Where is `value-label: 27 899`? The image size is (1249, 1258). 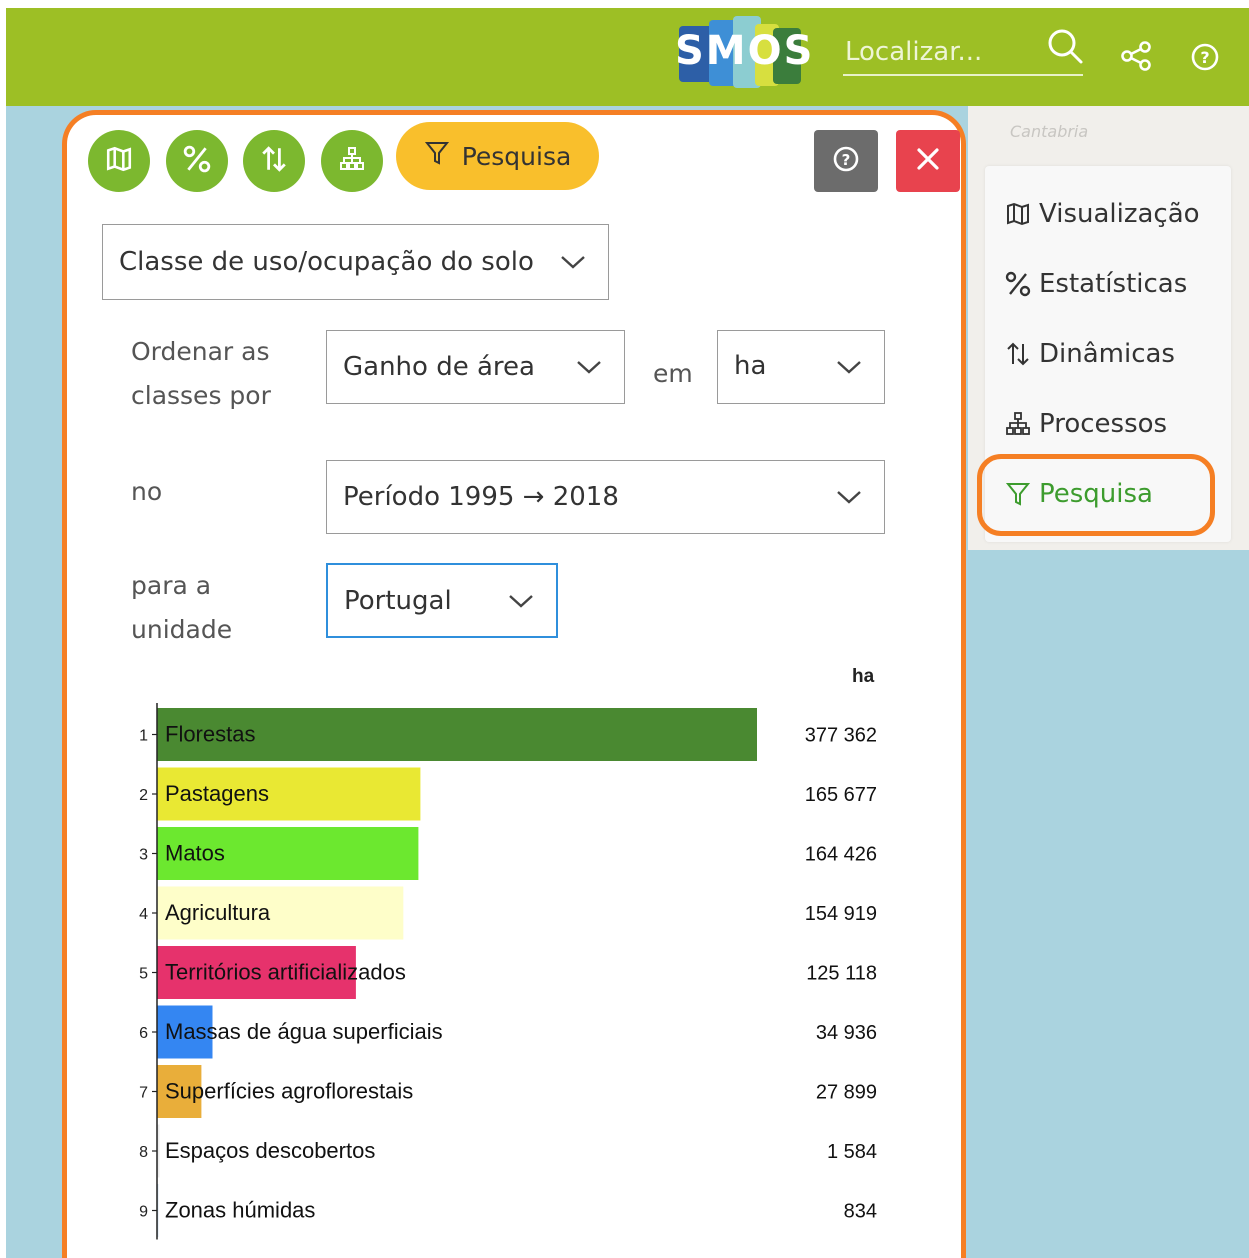
value-label: 27 899 is located at coordinates (846, 1093).